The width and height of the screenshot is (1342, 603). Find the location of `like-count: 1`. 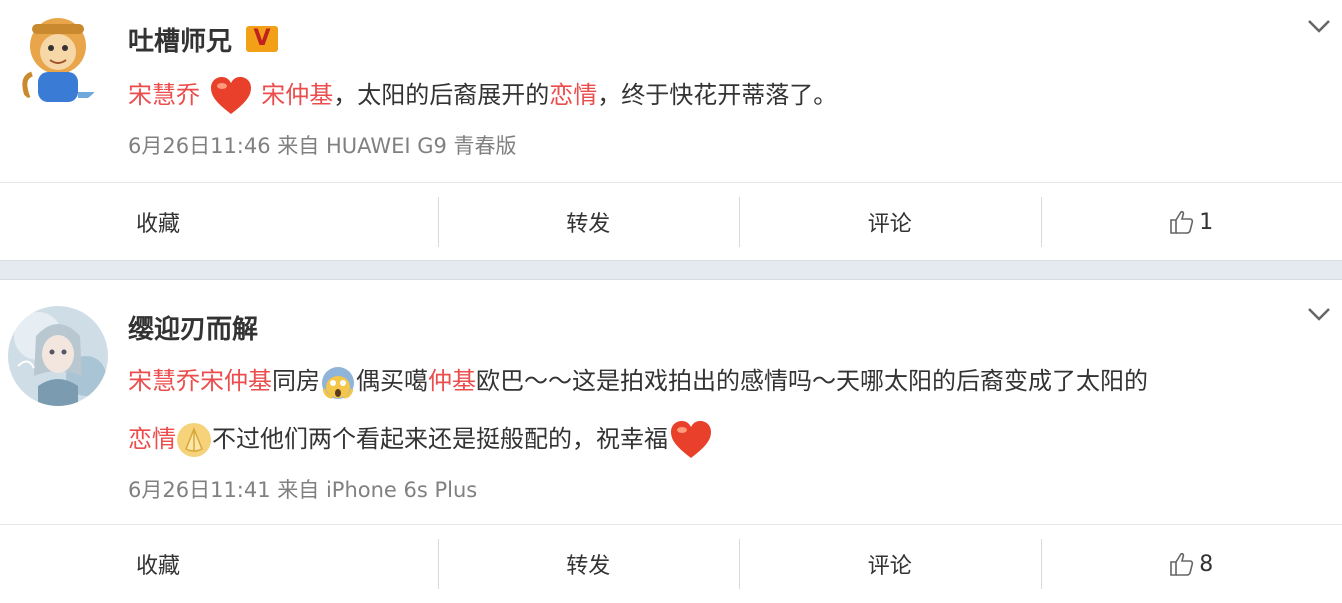

like-count: 1 is located at coordinates (1206, 222).